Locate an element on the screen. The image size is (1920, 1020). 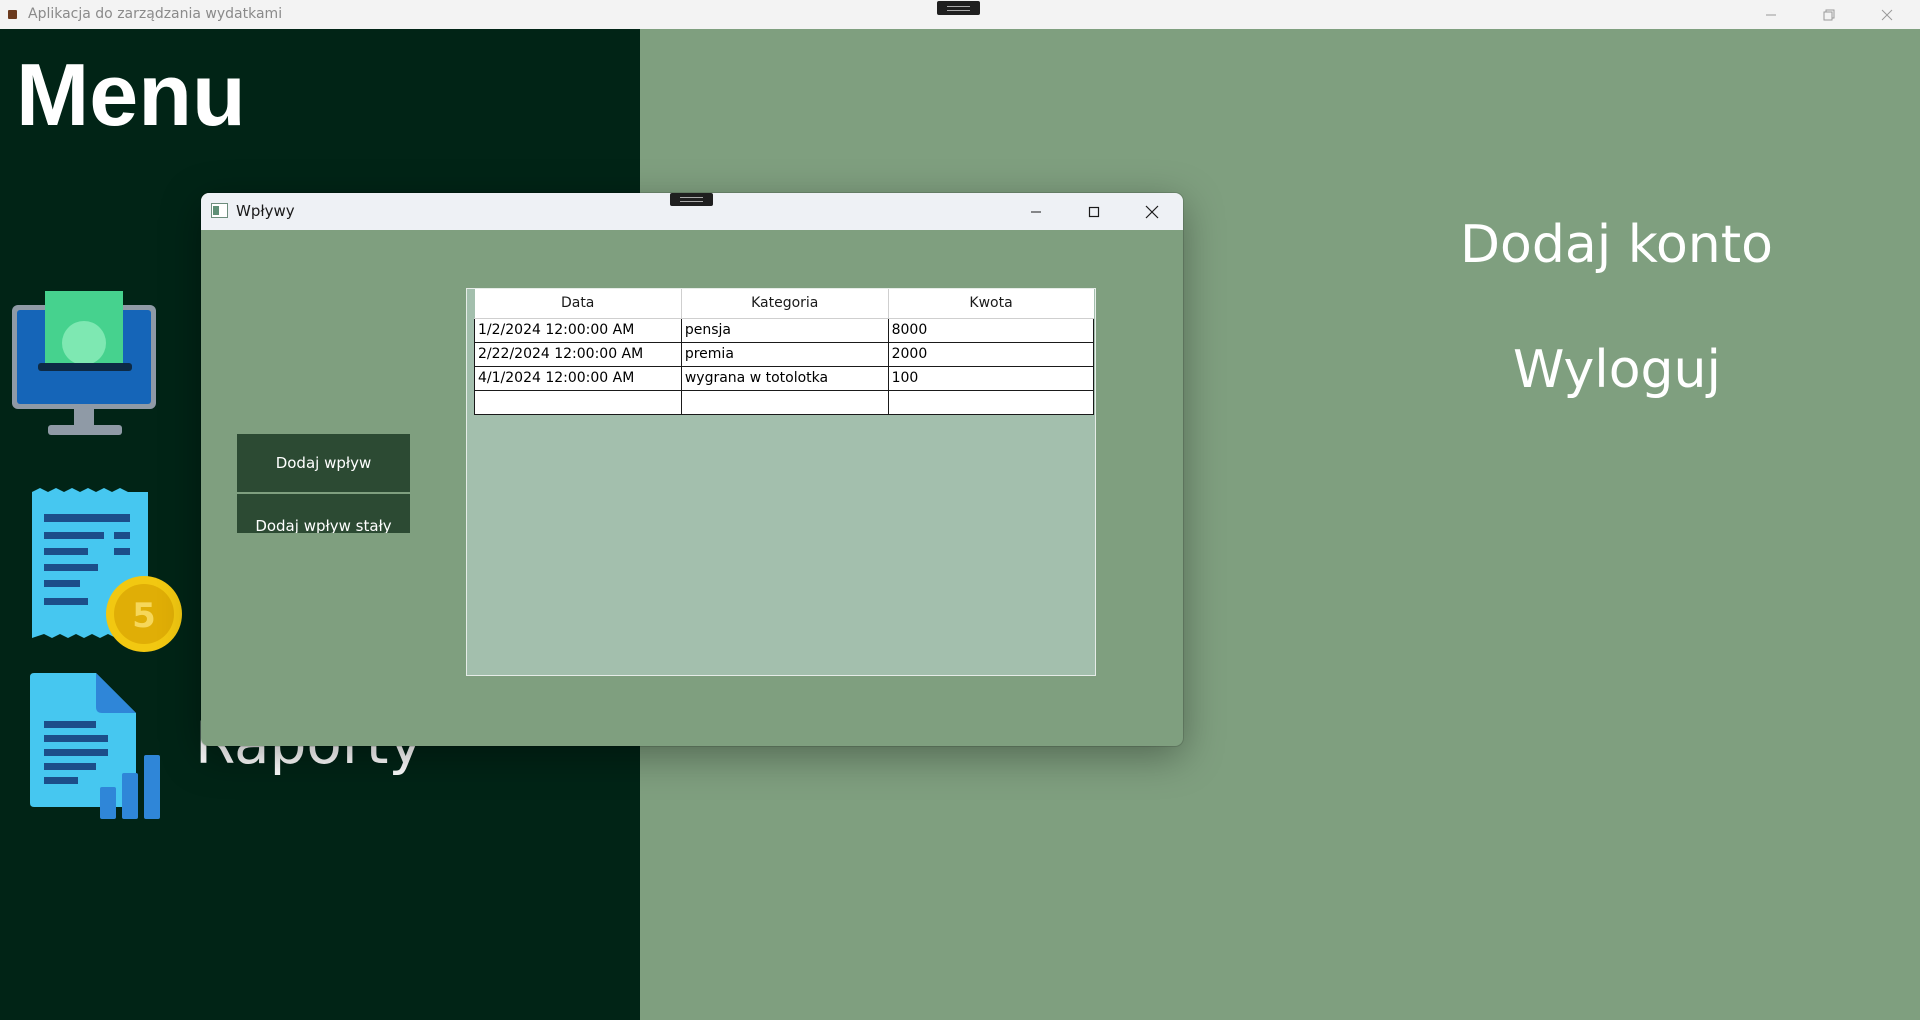
cell-category: wygrana w totolotka is located at coordinates (784, 378).